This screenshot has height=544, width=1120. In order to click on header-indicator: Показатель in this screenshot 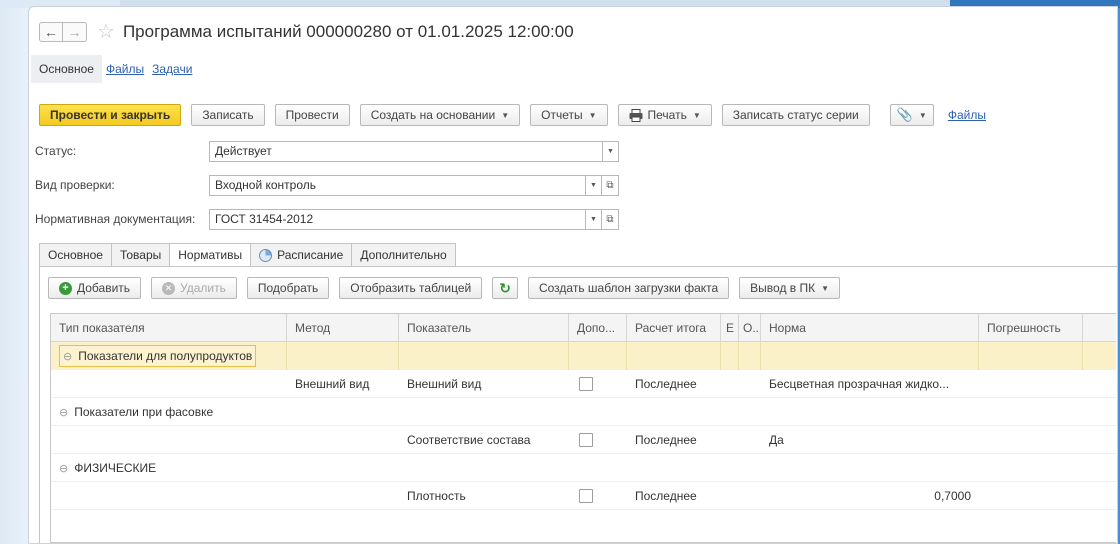, I will do `click(484, 328)`.